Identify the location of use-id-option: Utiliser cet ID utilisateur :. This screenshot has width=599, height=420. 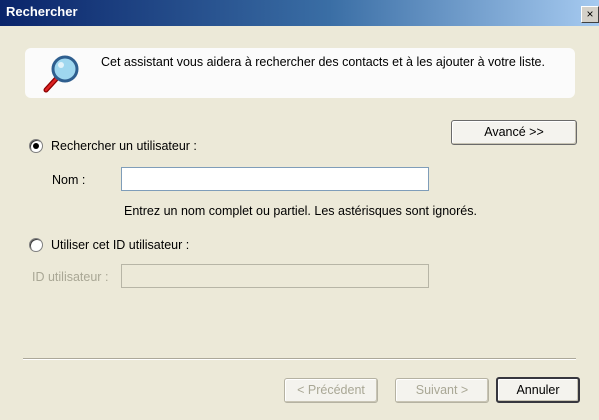
(109, 245).